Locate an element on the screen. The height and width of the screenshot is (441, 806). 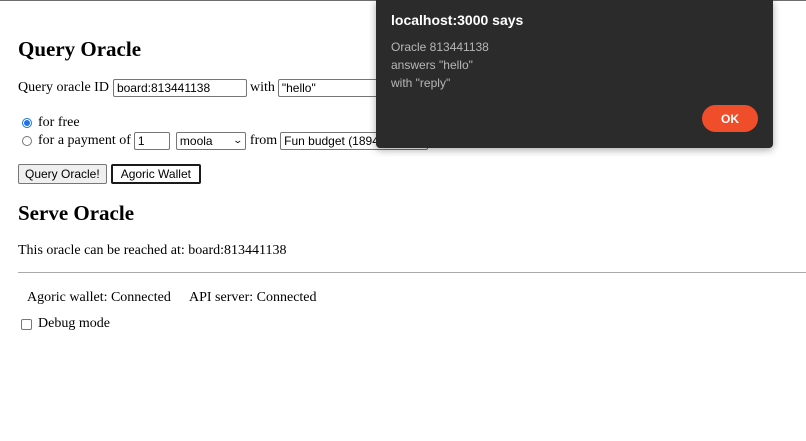
brand-select: moola ⌄ is located at coordinates (210, 140).